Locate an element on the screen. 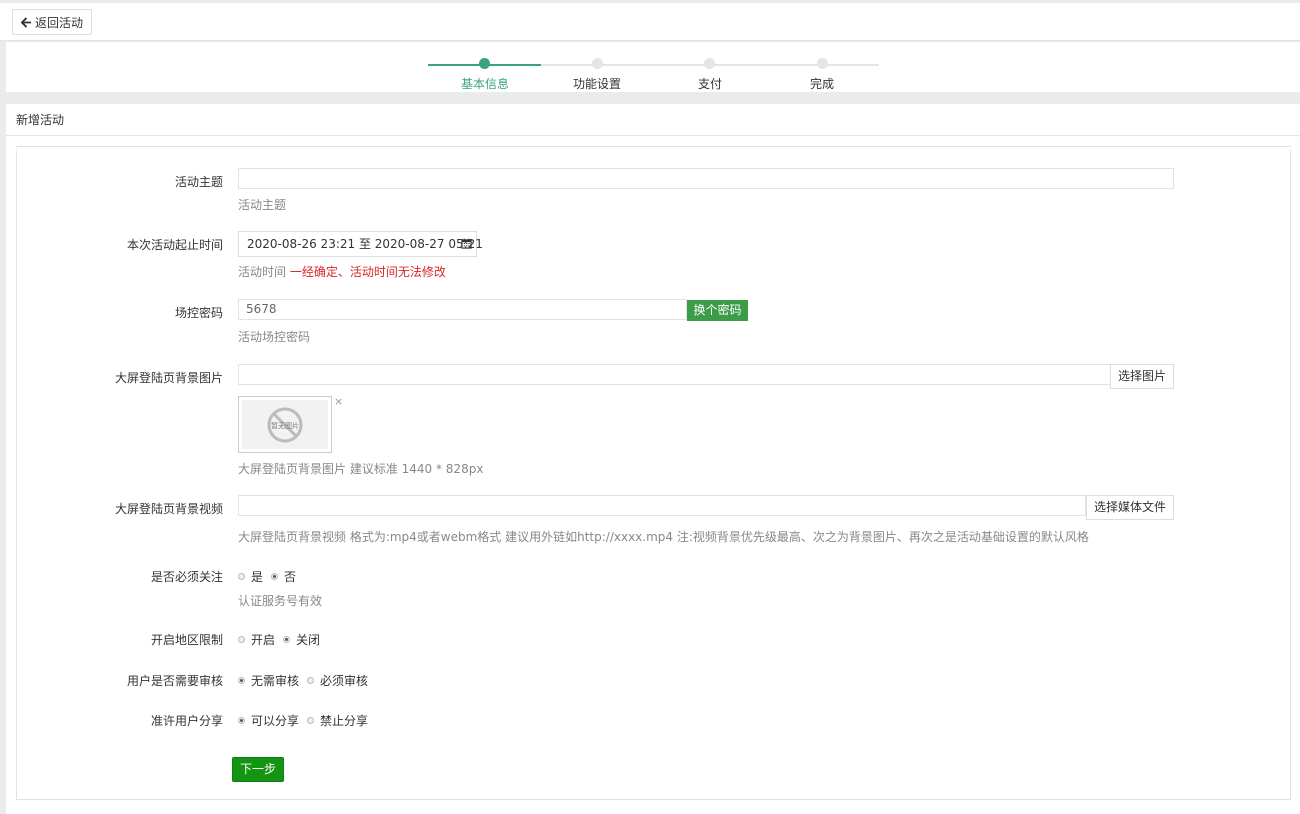  step-label-basic-info: 基本信息 is located at coordinates (484, 84).